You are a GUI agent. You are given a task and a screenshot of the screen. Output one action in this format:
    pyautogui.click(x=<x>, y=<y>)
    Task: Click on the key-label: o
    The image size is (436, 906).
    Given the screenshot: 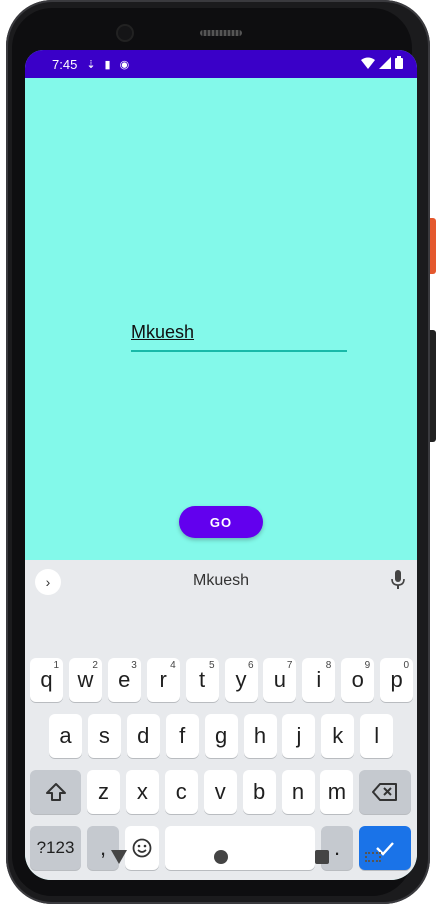 What is the action you would take?
    pyautogui.click(x=357, y=679)
    